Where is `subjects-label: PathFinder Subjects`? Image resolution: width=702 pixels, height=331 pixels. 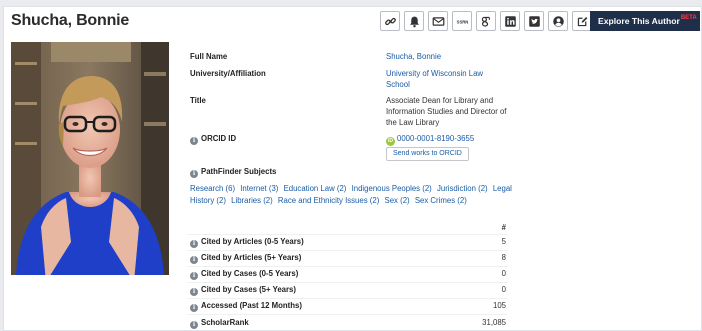 subjects-label: PathFinder Subjects is located at coordinates (239, 171).